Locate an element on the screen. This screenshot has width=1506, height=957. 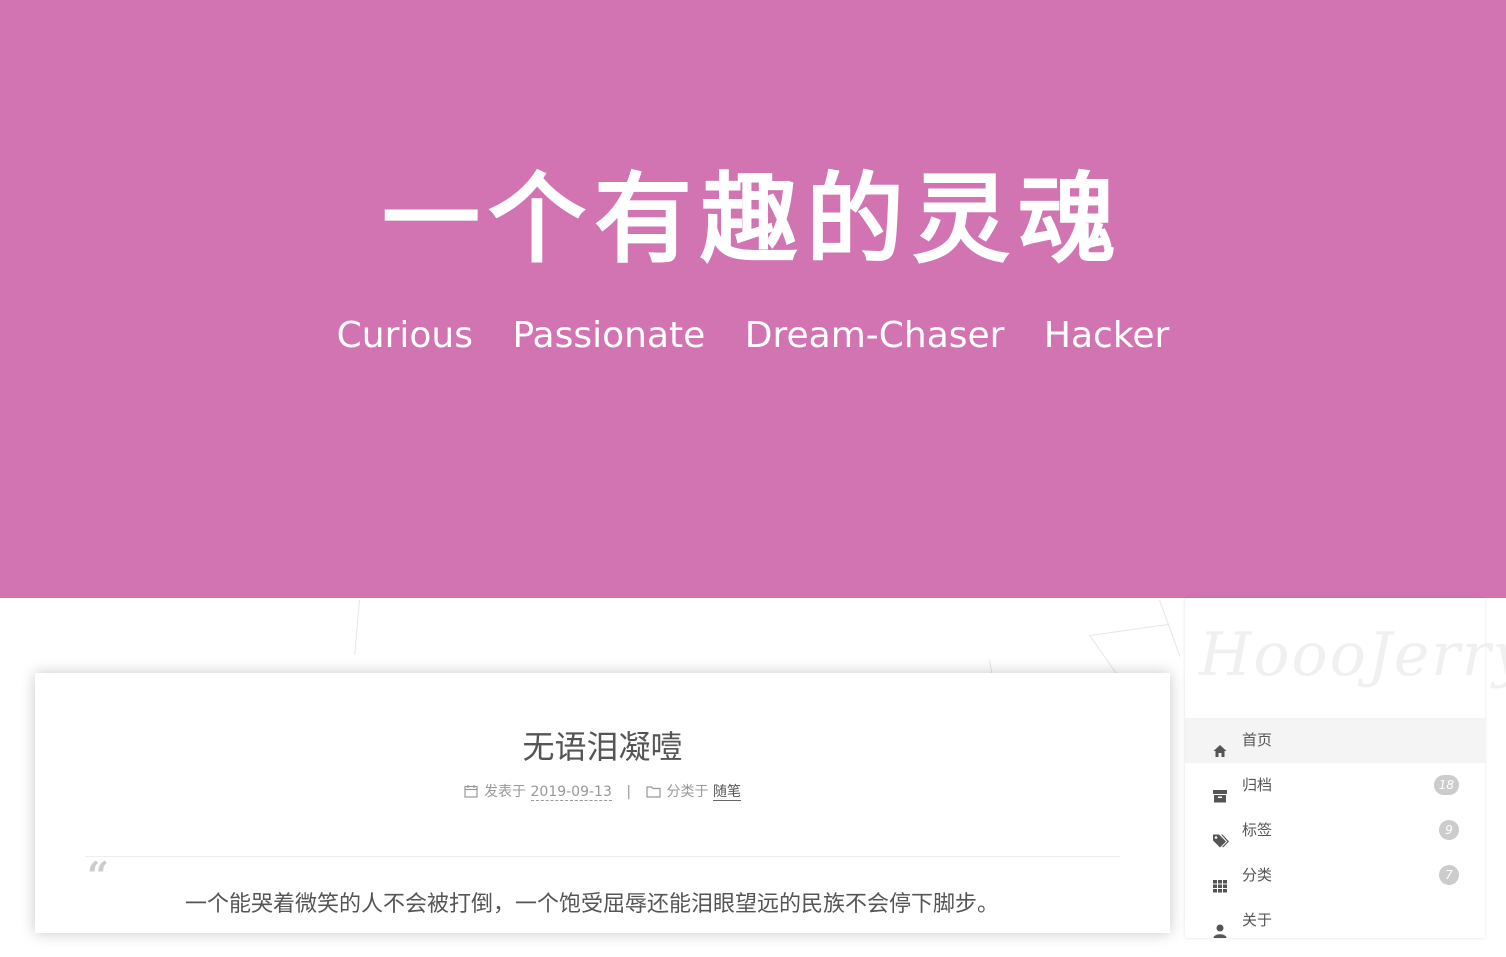
folder-icon is located at coordinates (653, 794).